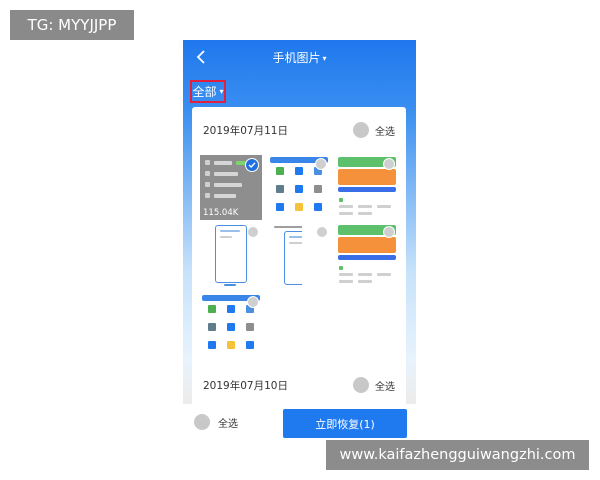  I want to click on tg-badge: TG: MYYJJPP, so click(72, 25).